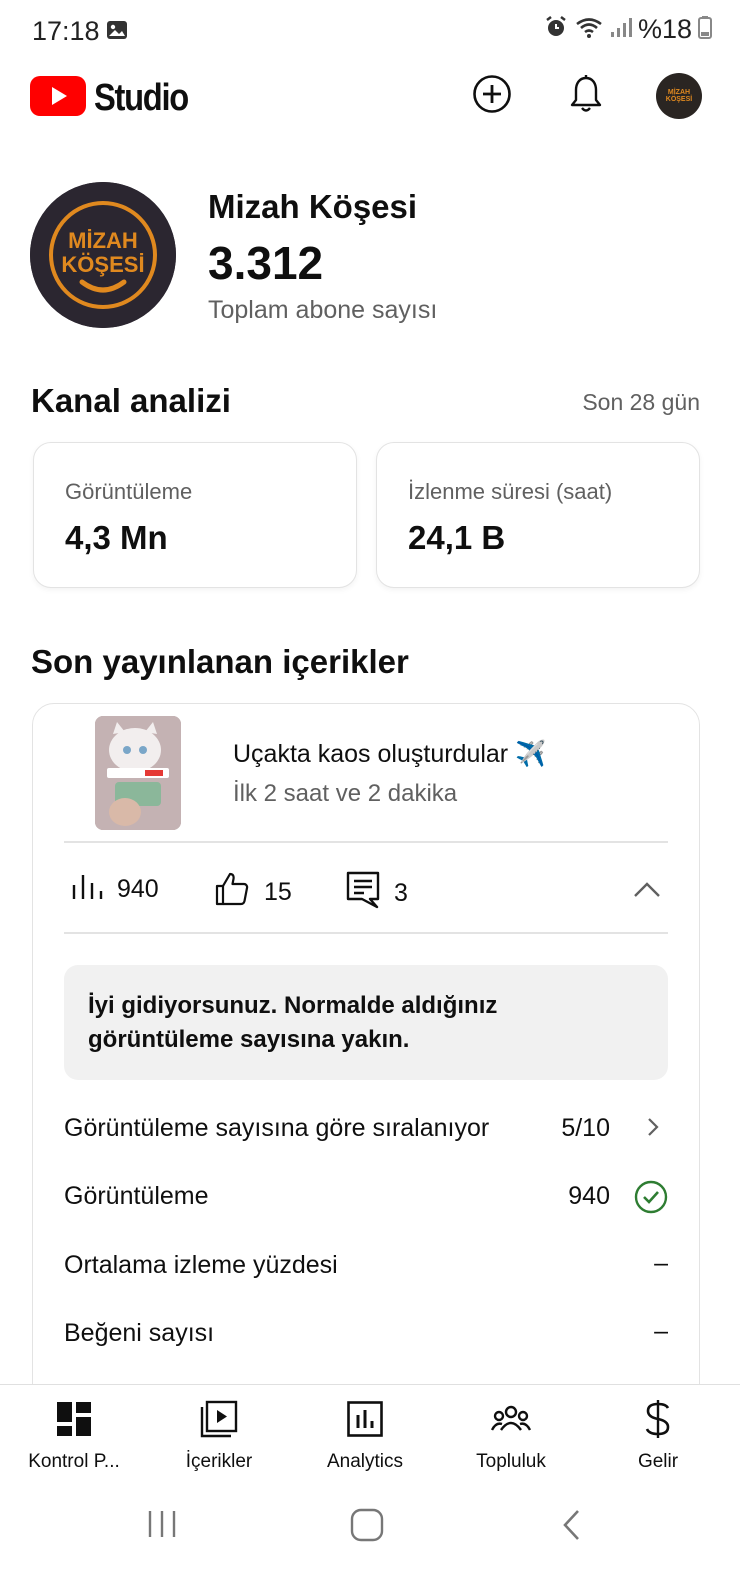 The height and width of the screenshot is (1586, 740). I want to click on youtube-studio-logo: Studio, so click(116, 98).